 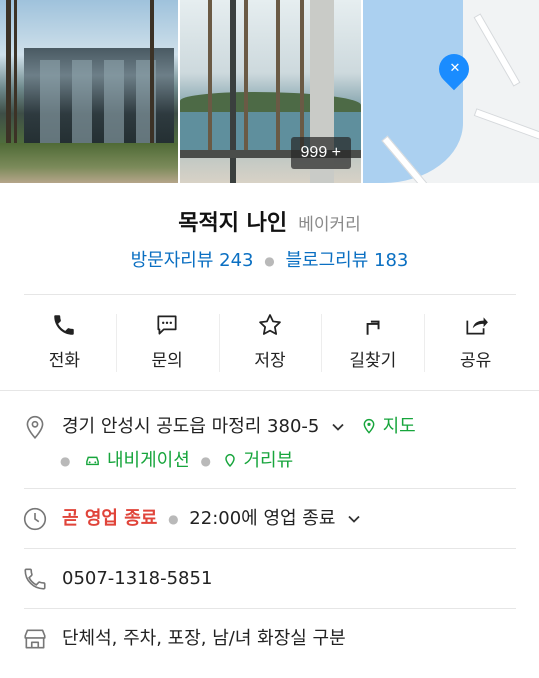 What do you see at coordinates (272, 579) in the screenshot?
I see `phone-row: 0507-1318-5851` at bounding box center [272, 579].